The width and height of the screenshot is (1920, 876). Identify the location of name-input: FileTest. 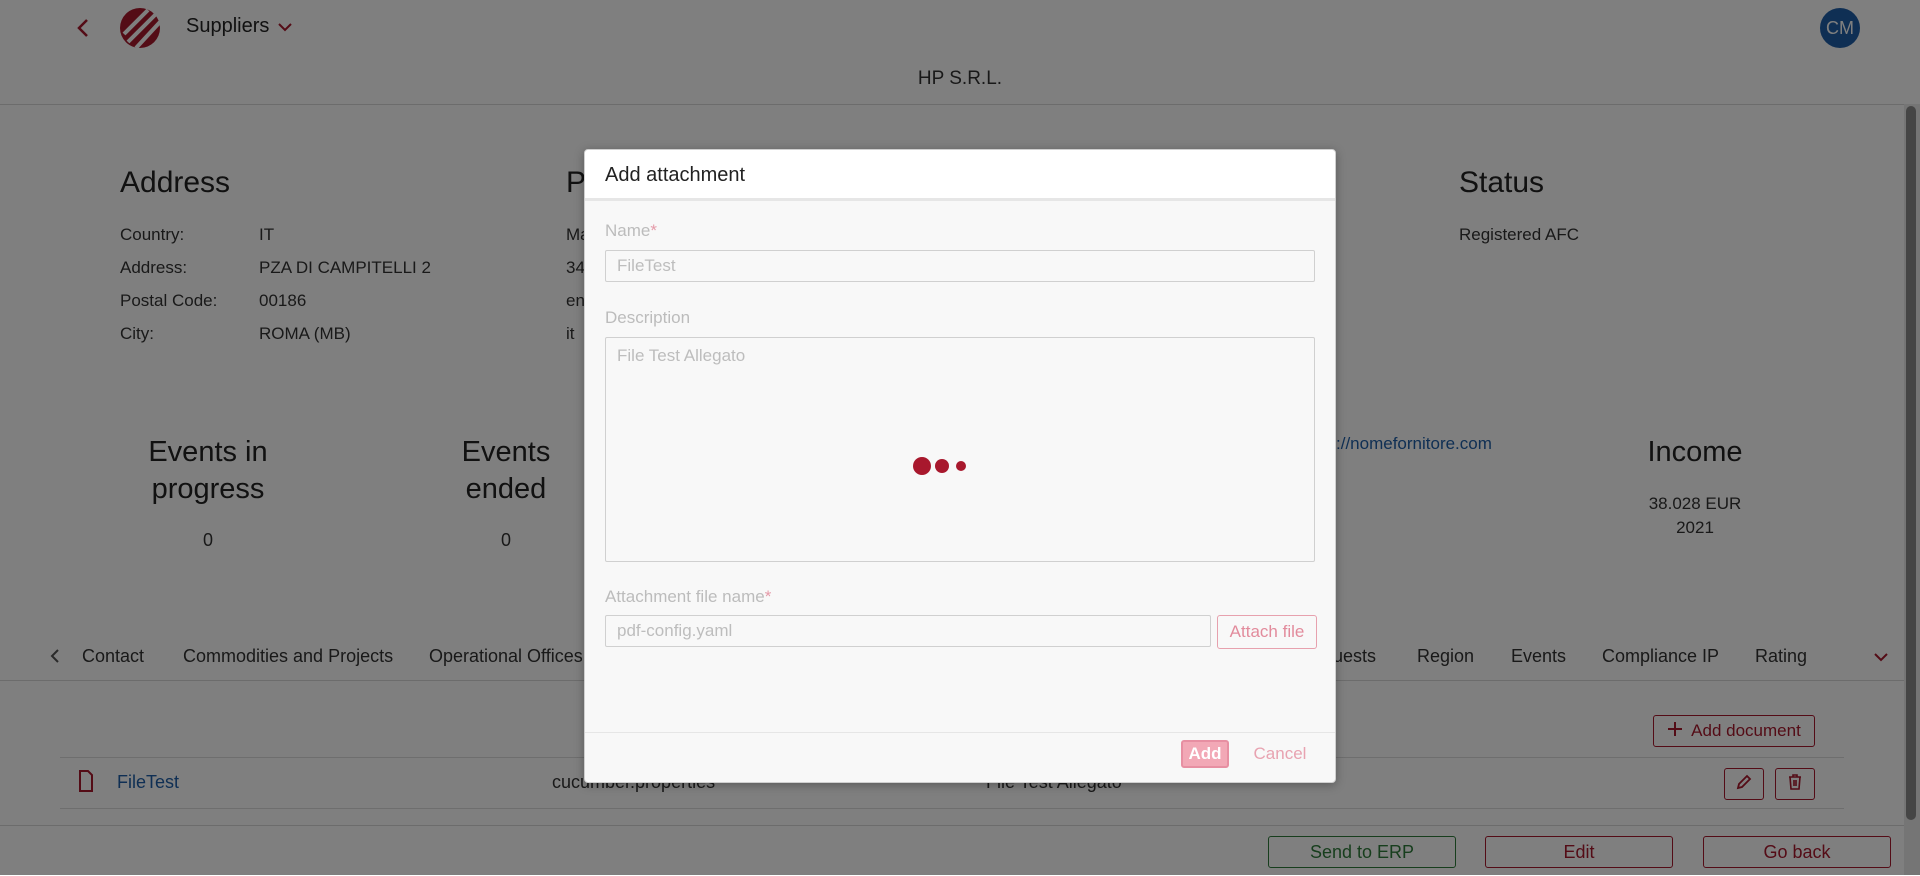
(960, 266).